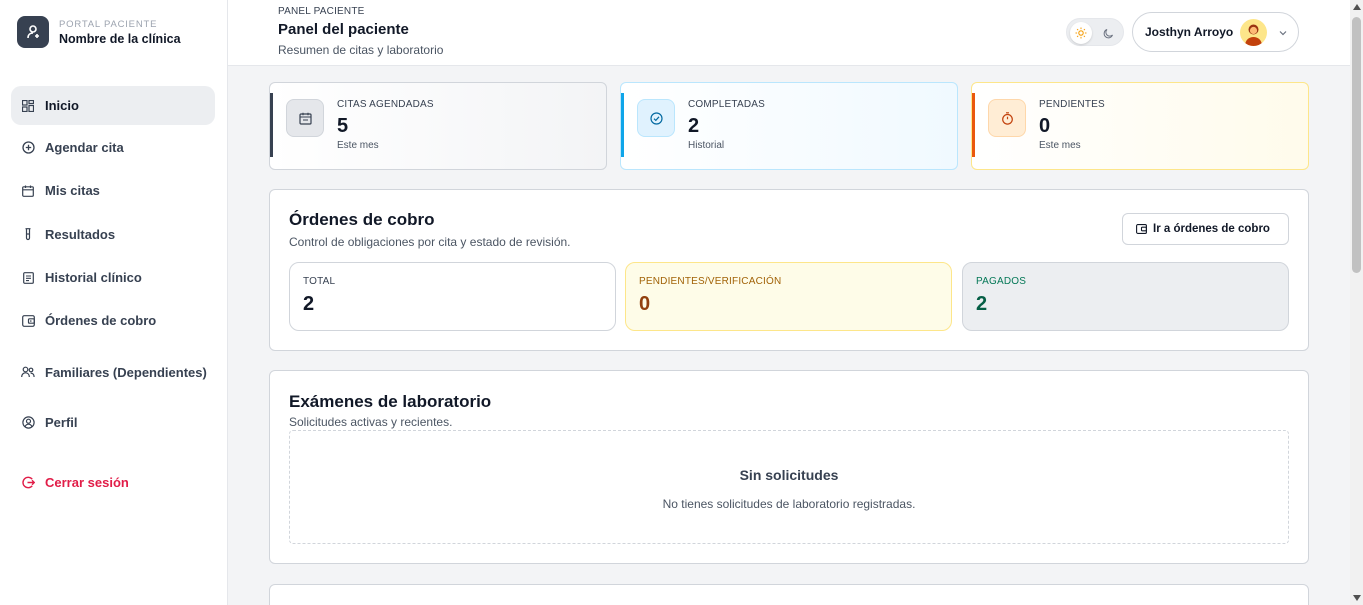 The width and height of the screenshot is (1363, 605). What do you see at coordinates (1211, 229) in the screenshot?
I see `go-to-orders-label: Ir a órdenes de cobro` at bounding box center [1211, 229].